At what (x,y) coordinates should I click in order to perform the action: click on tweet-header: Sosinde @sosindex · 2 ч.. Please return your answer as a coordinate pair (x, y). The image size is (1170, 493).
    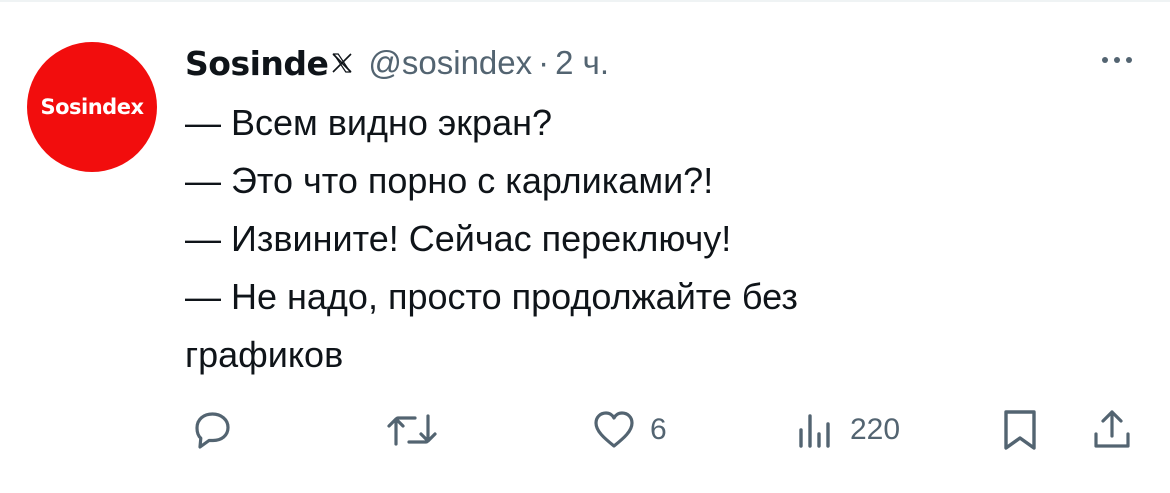
    Looking at the image, I should click on (397, 63).